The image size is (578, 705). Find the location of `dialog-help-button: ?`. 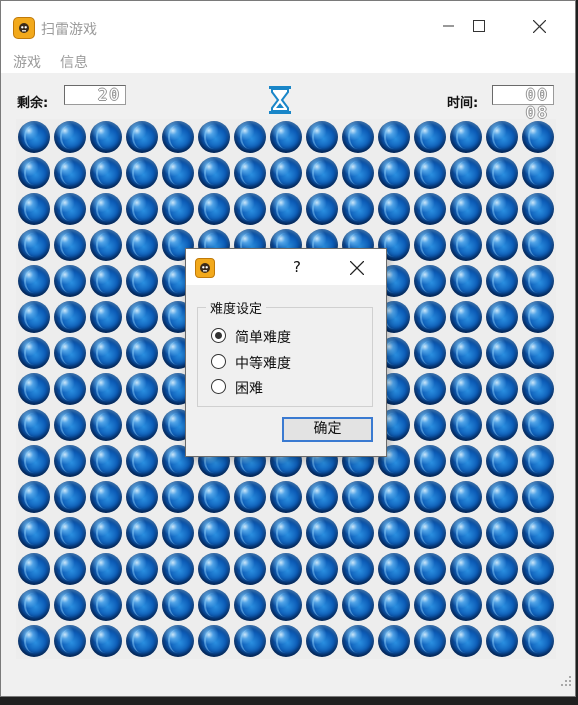

dialog-help-button: ? is located at coordinates (297, 267).